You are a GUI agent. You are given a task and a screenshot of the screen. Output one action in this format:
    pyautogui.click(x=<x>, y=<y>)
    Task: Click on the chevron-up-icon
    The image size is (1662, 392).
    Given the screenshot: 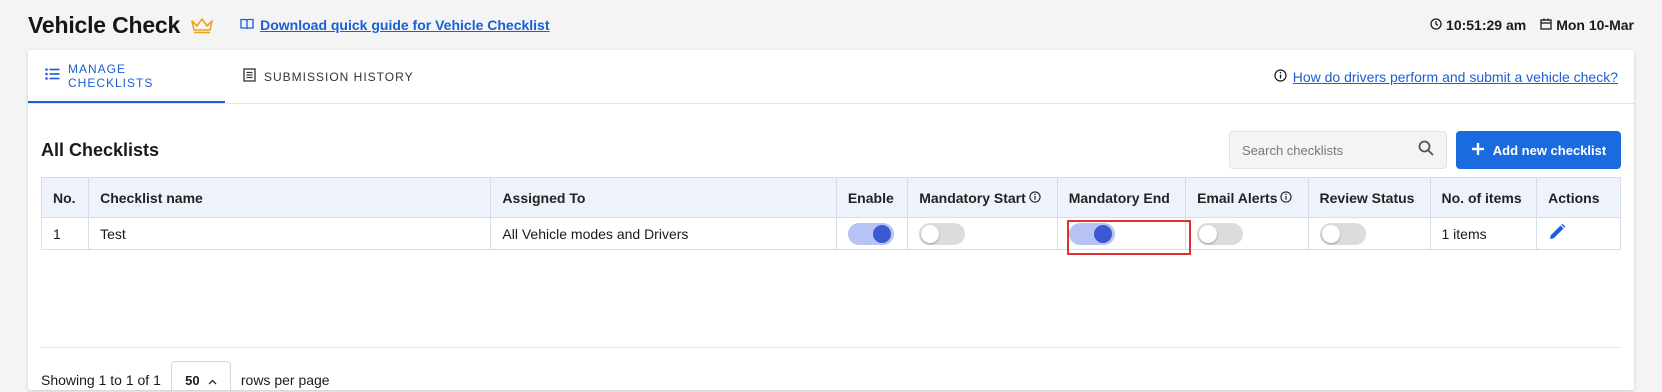 What is the action you would take?
    pyautogui.click(x=212, y=380)
    